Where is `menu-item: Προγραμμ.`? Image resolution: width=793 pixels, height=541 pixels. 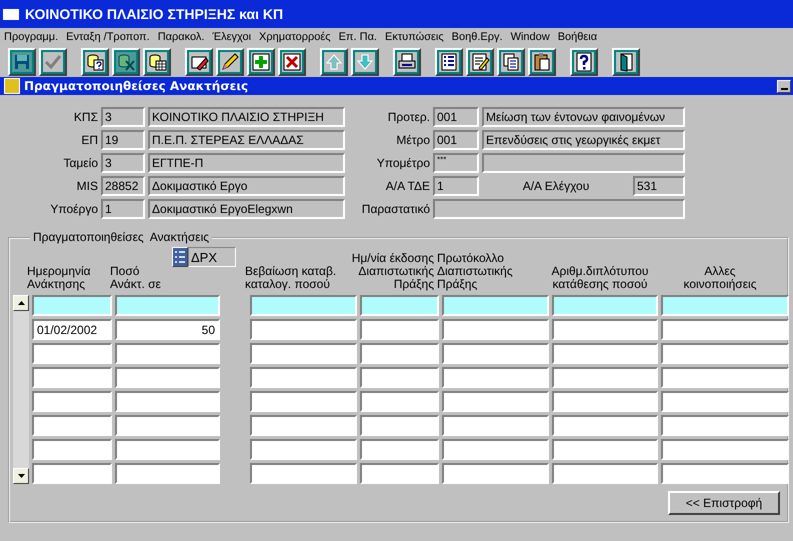 menu-item: Προγραμμ. is located at coordinates (31, 37).